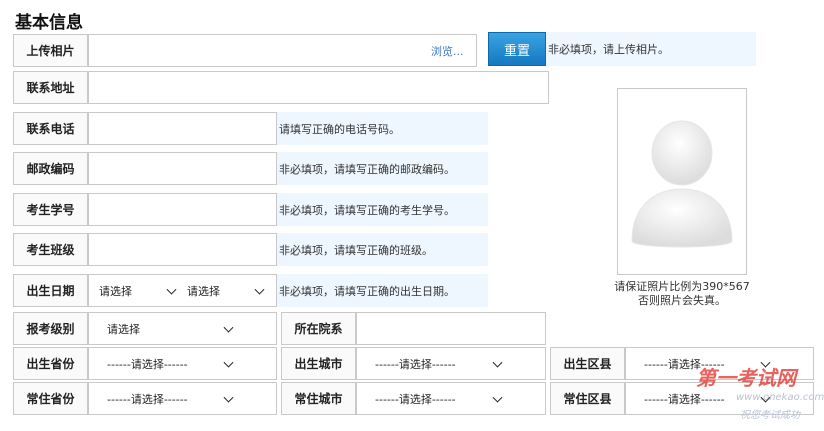 The image size is (824, 431). I want to click on exam-level-value: 请选择, so click(123, 329).